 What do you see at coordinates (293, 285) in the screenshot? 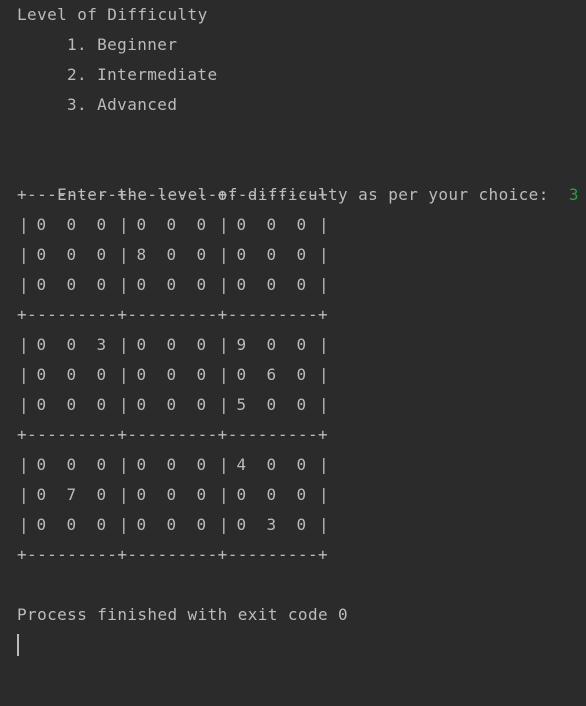
I see `board-row: | | | | 0 0 0 0 0 0 0 0 0` at bounding box center [293, 285].